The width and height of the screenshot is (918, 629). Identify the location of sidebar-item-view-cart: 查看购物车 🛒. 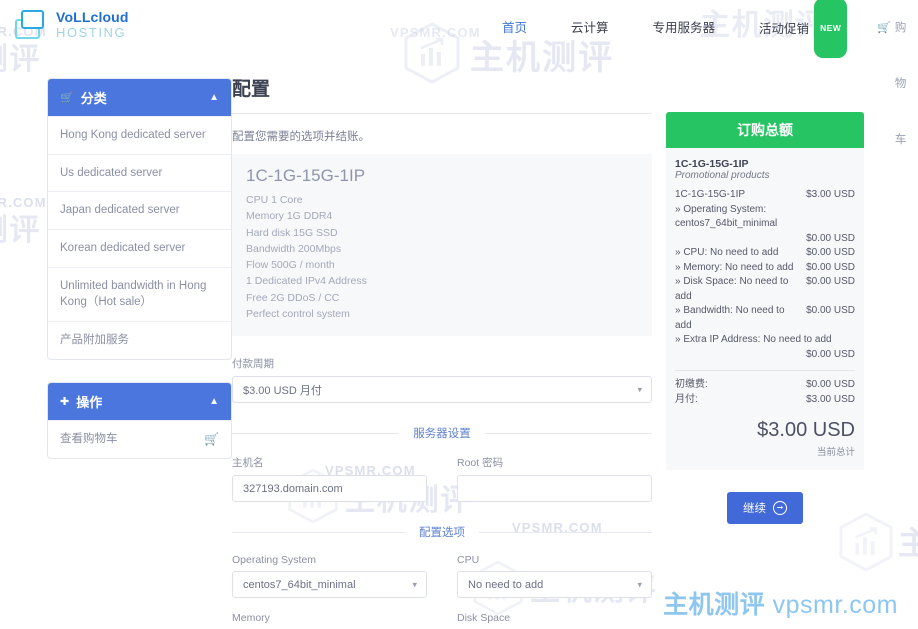
(139, 438).